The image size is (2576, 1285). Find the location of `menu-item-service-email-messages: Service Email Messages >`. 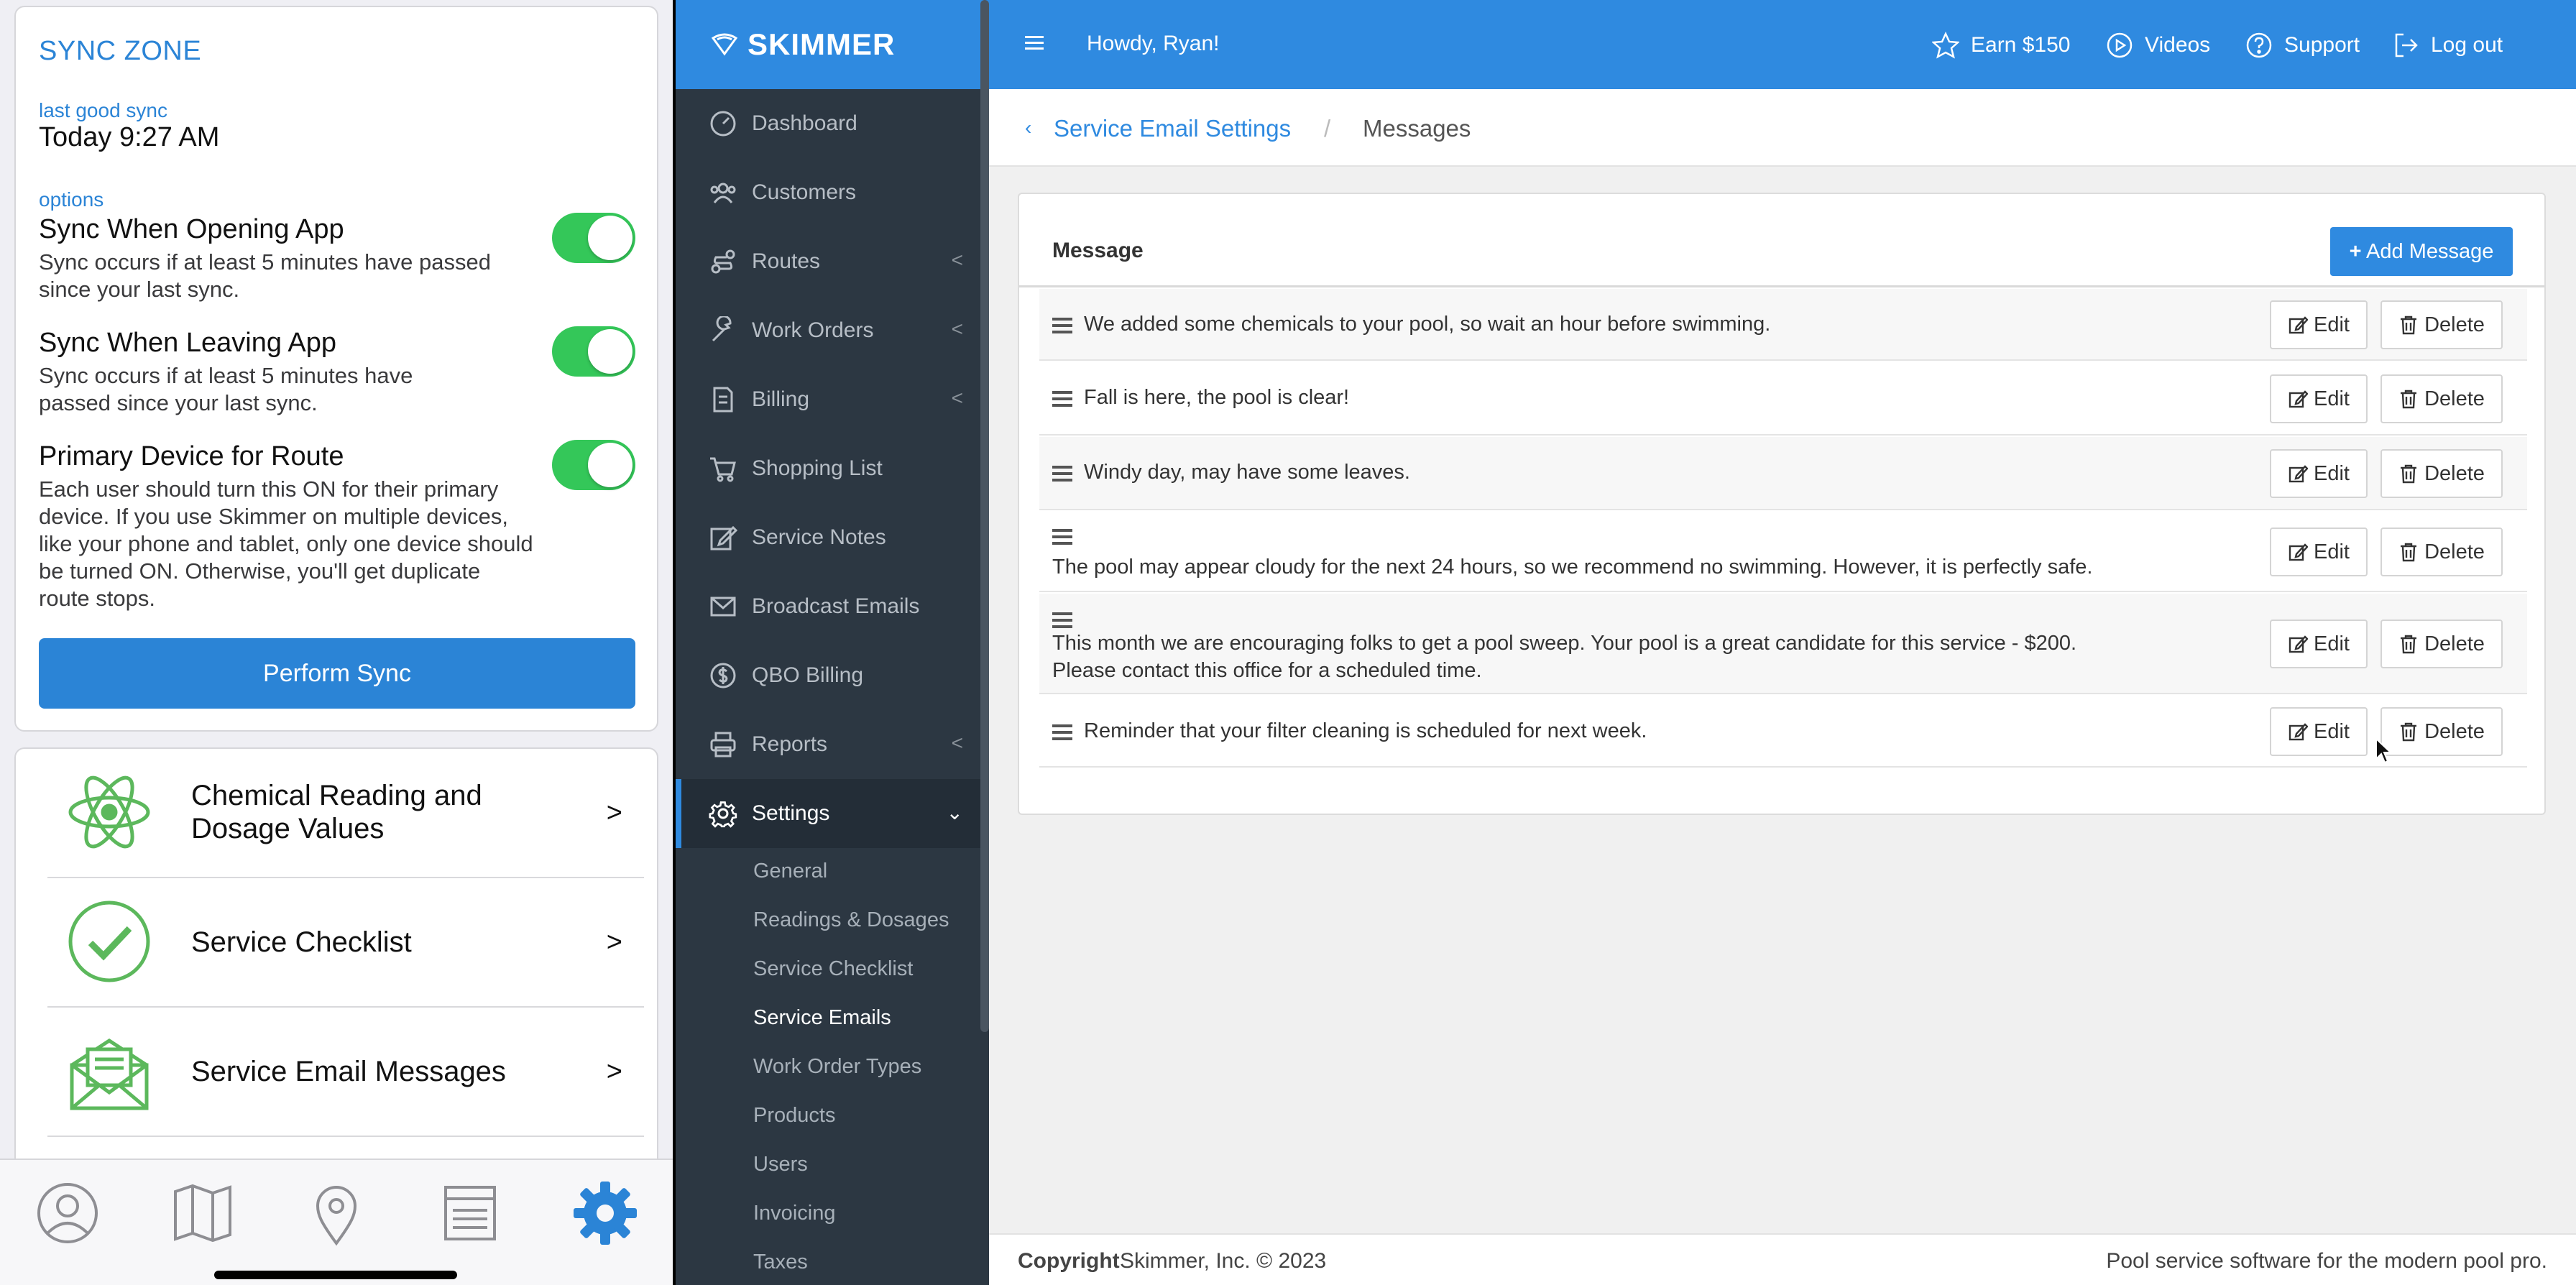

menu-item-service-email-messages: Service Email Messages > is located at coordinates (345, 1072).